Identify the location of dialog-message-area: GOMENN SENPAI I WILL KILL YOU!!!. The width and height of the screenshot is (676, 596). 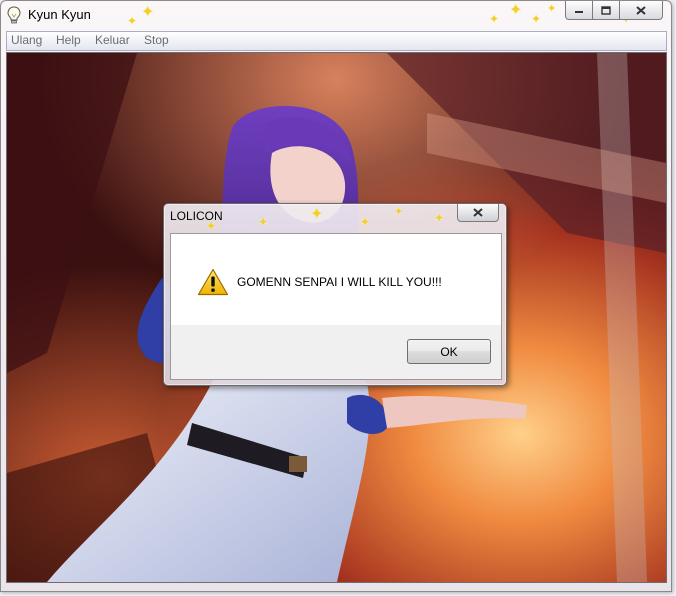
(336, 279).